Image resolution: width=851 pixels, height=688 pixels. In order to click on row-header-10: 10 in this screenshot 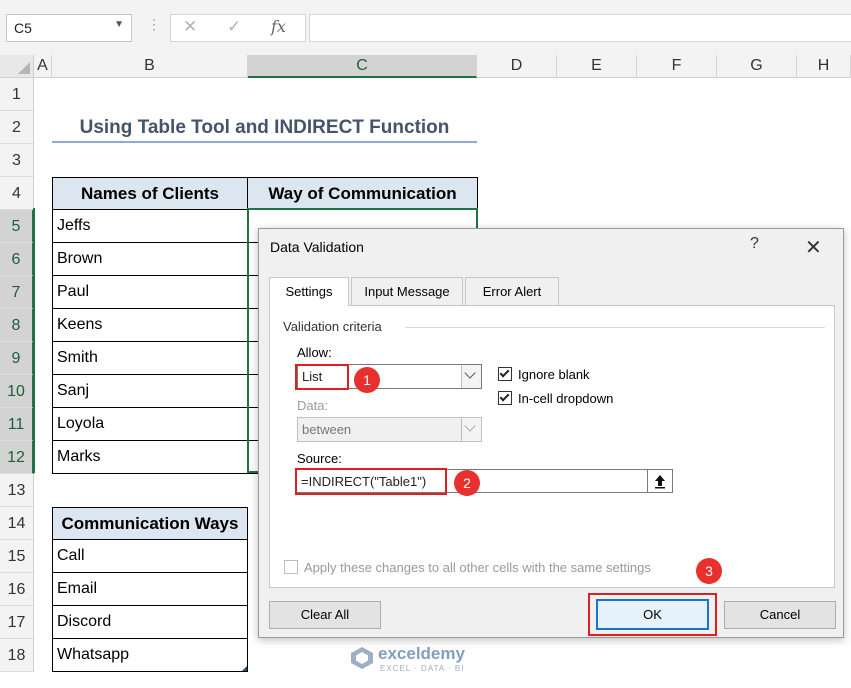, I will do `click(17, 391)`.